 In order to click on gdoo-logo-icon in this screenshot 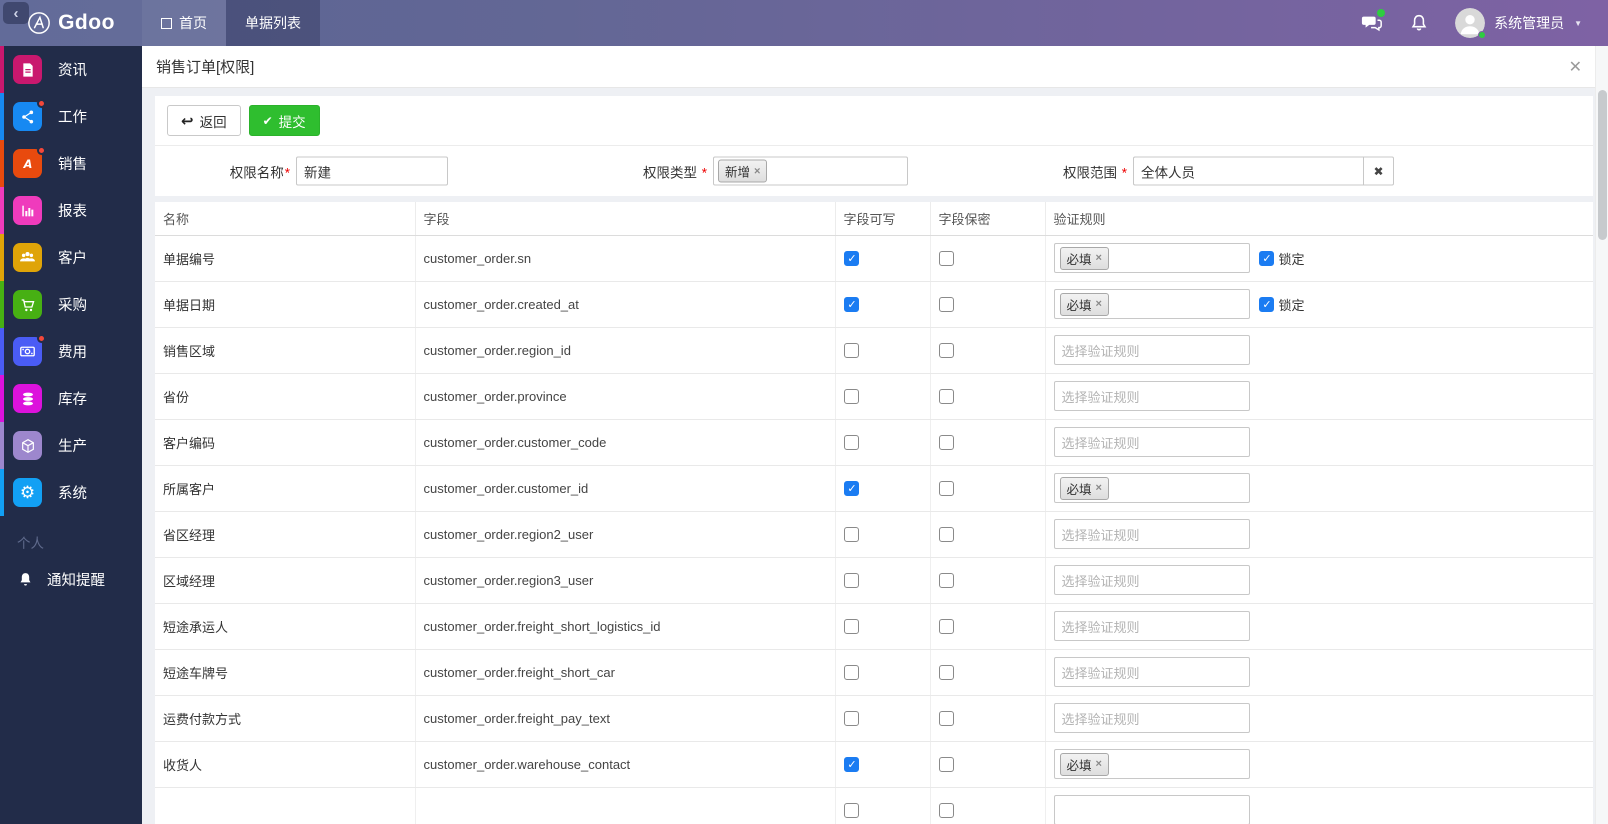, I will do `click(39, 23)`.